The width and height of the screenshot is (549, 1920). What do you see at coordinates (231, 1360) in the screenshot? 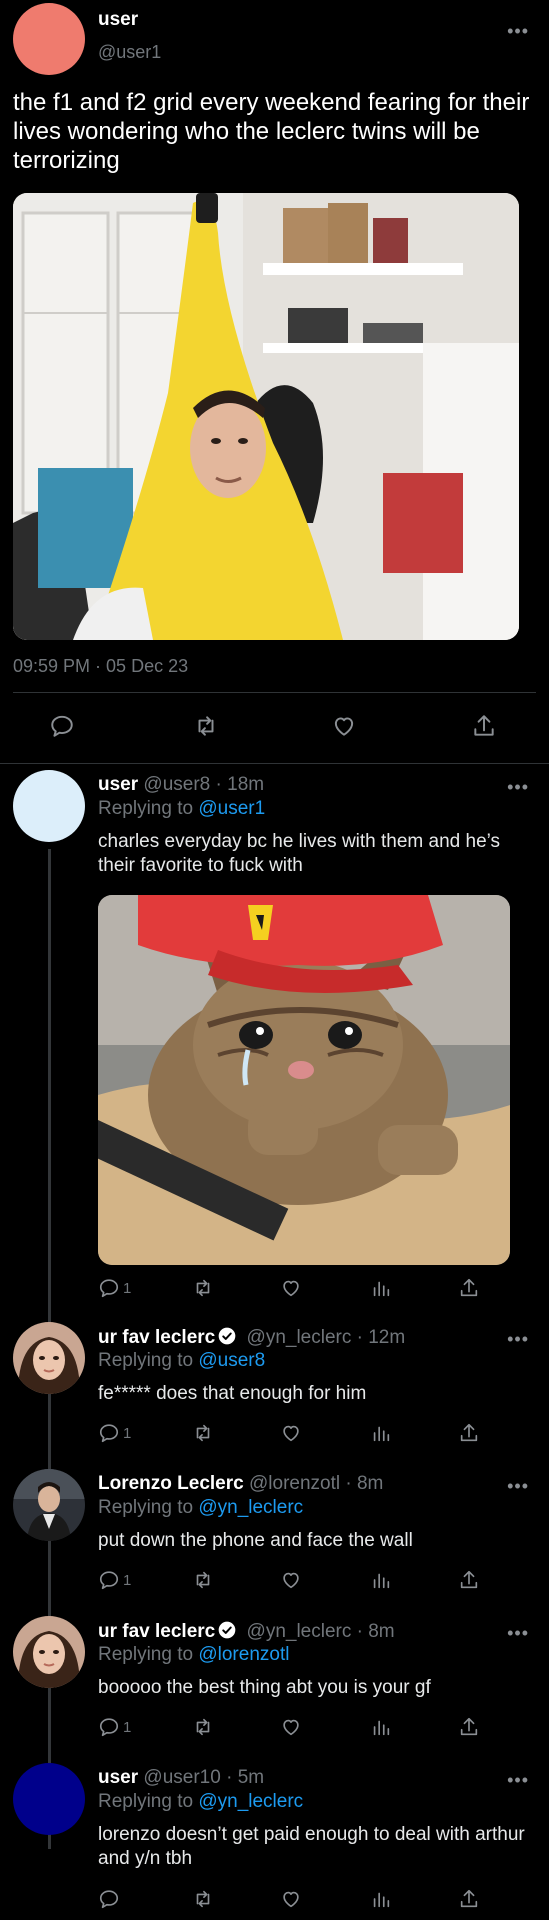
I see `replying-to-link: @user8` at bounding box center [231, 1360].